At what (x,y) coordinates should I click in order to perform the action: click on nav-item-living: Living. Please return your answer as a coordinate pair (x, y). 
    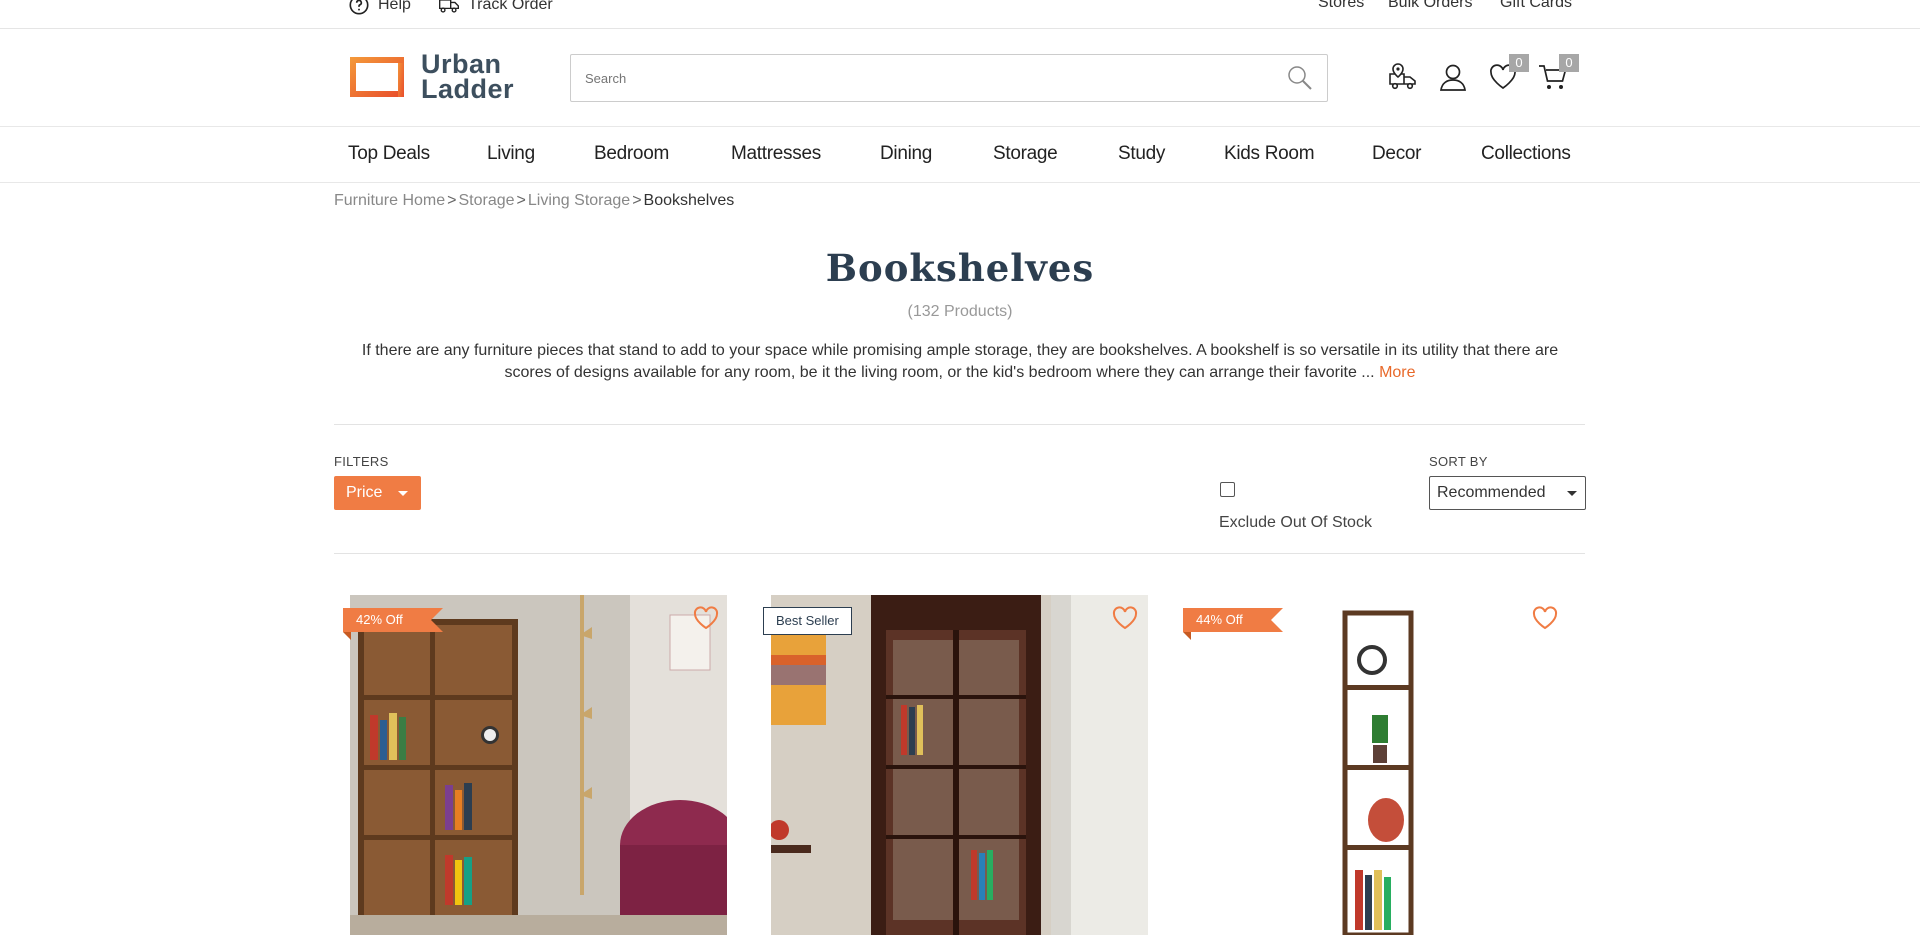
    Looking at the image, I should click on (511, 154).